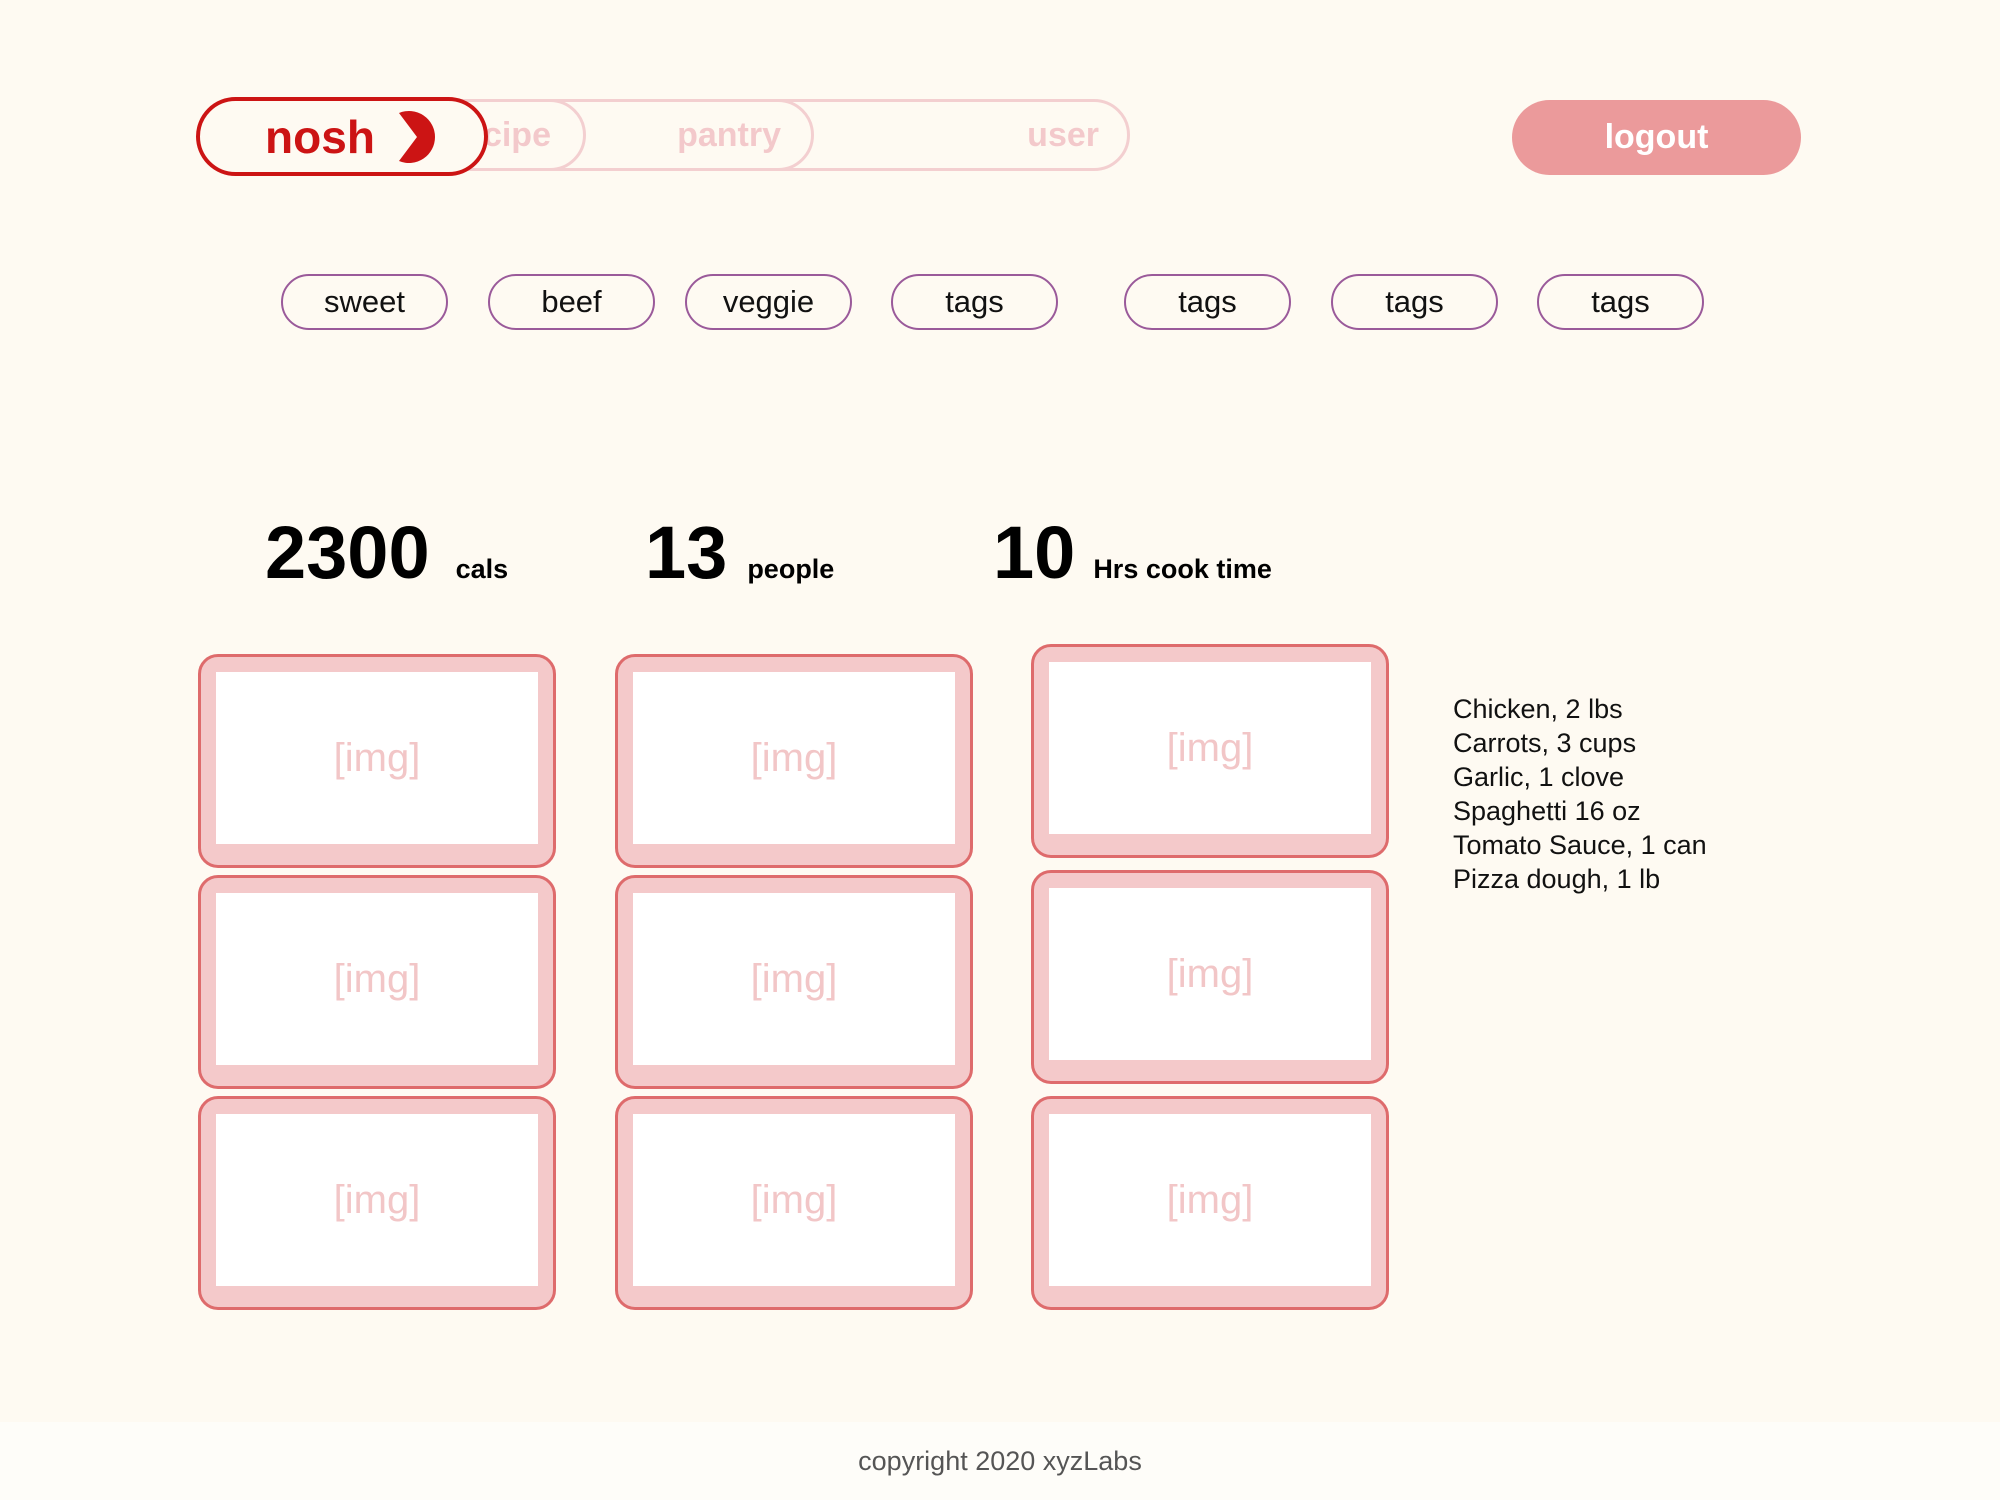 Image resolution: width=2000 pixels, height=1500 pixels. I want to click on tag-sweet: sweet, so click(364, 302).